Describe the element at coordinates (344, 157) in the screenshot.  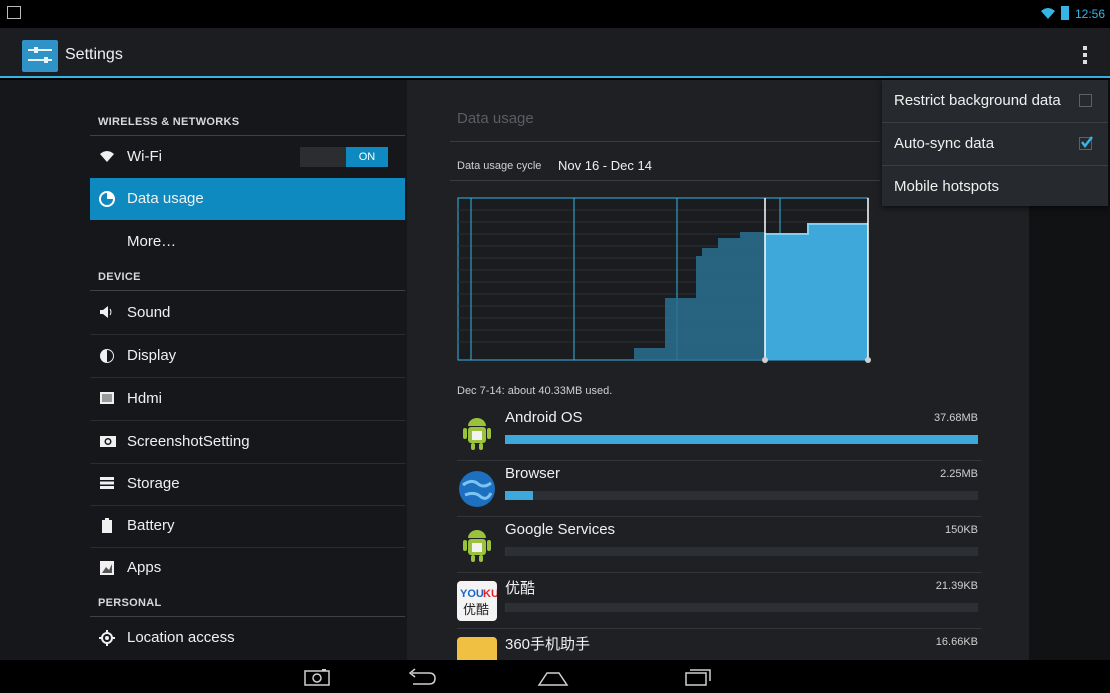
I see `wifi-toggle: ON` at that location.